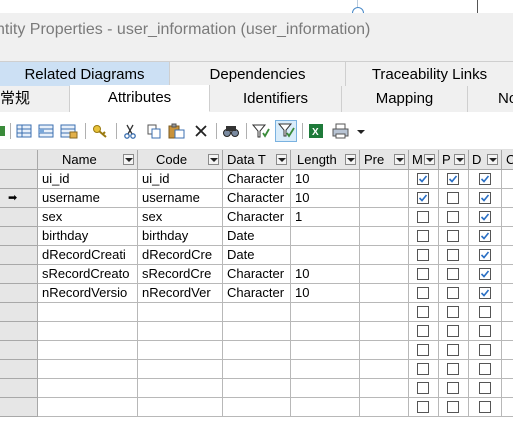  I want to click on excel-export-icon: X, so click(316, 131).